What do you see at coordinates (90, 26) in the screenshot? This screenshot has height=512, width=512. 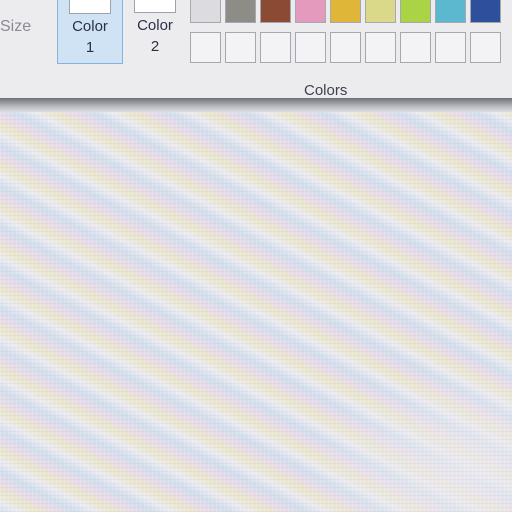 I see `color1-label-line1: Color` at bounding box center [90, 26].